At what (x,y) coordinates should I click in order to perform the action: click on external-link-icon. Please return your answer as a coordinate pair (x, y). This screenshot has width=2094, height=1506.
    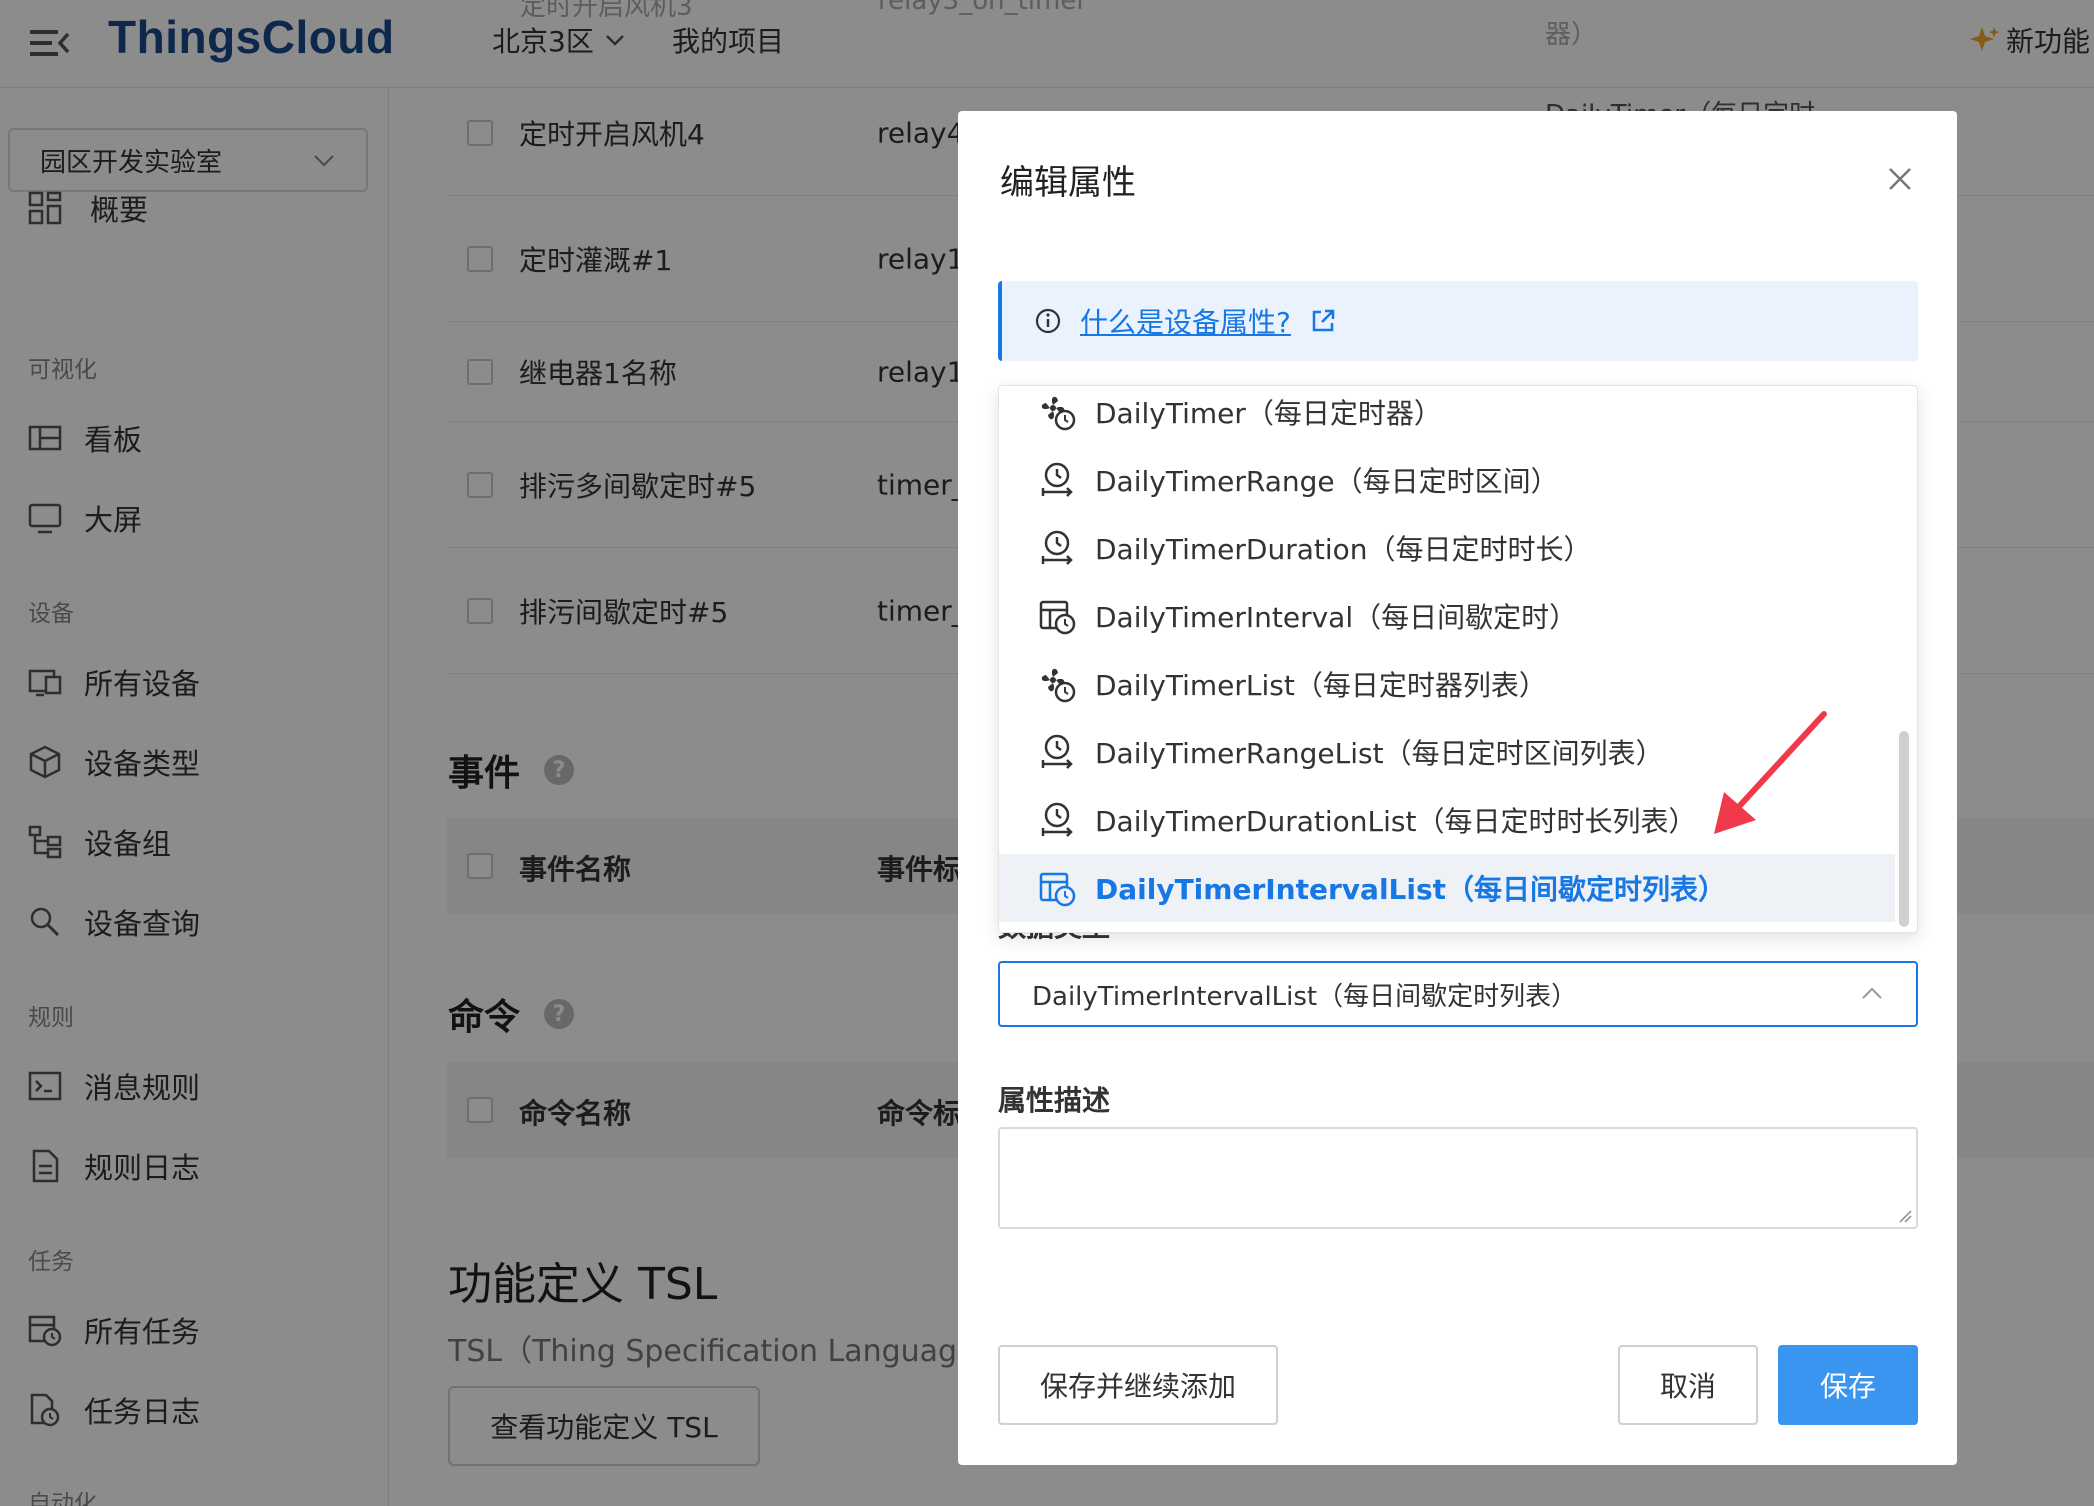
    Looking at the image, I should click on (1323, 321).